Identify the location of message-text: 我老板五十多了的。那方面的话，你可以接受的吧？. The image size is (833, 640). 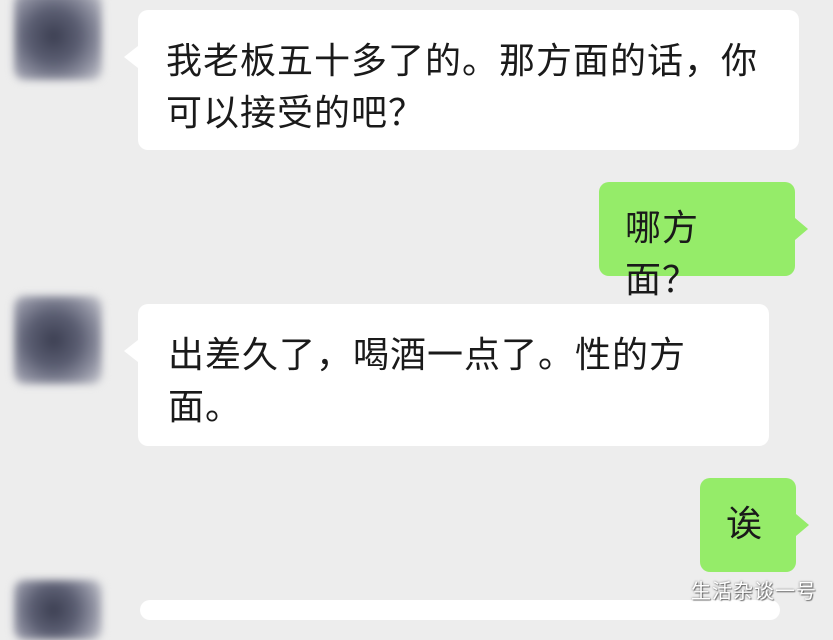
(462, 87).